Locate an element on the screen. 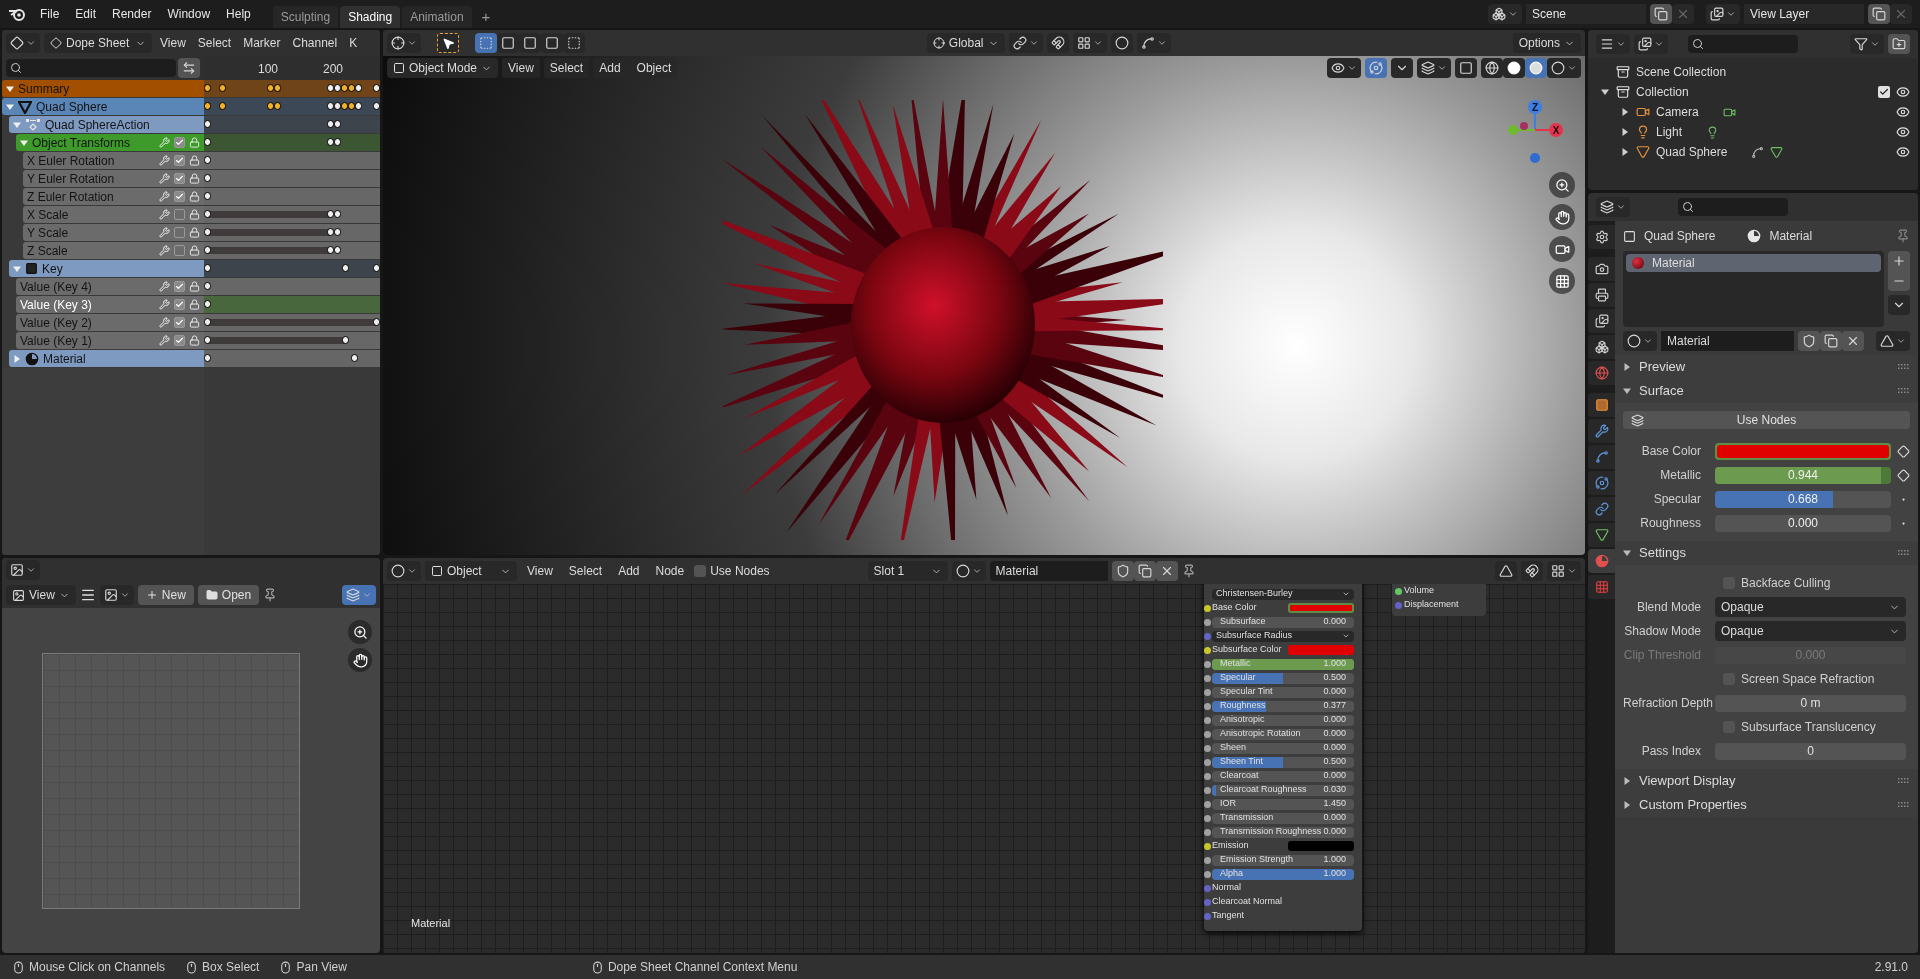 The height and width of the screenshot is (979, 1920). channel-row: Value (Key 3) is located at coordinates (110, 304).